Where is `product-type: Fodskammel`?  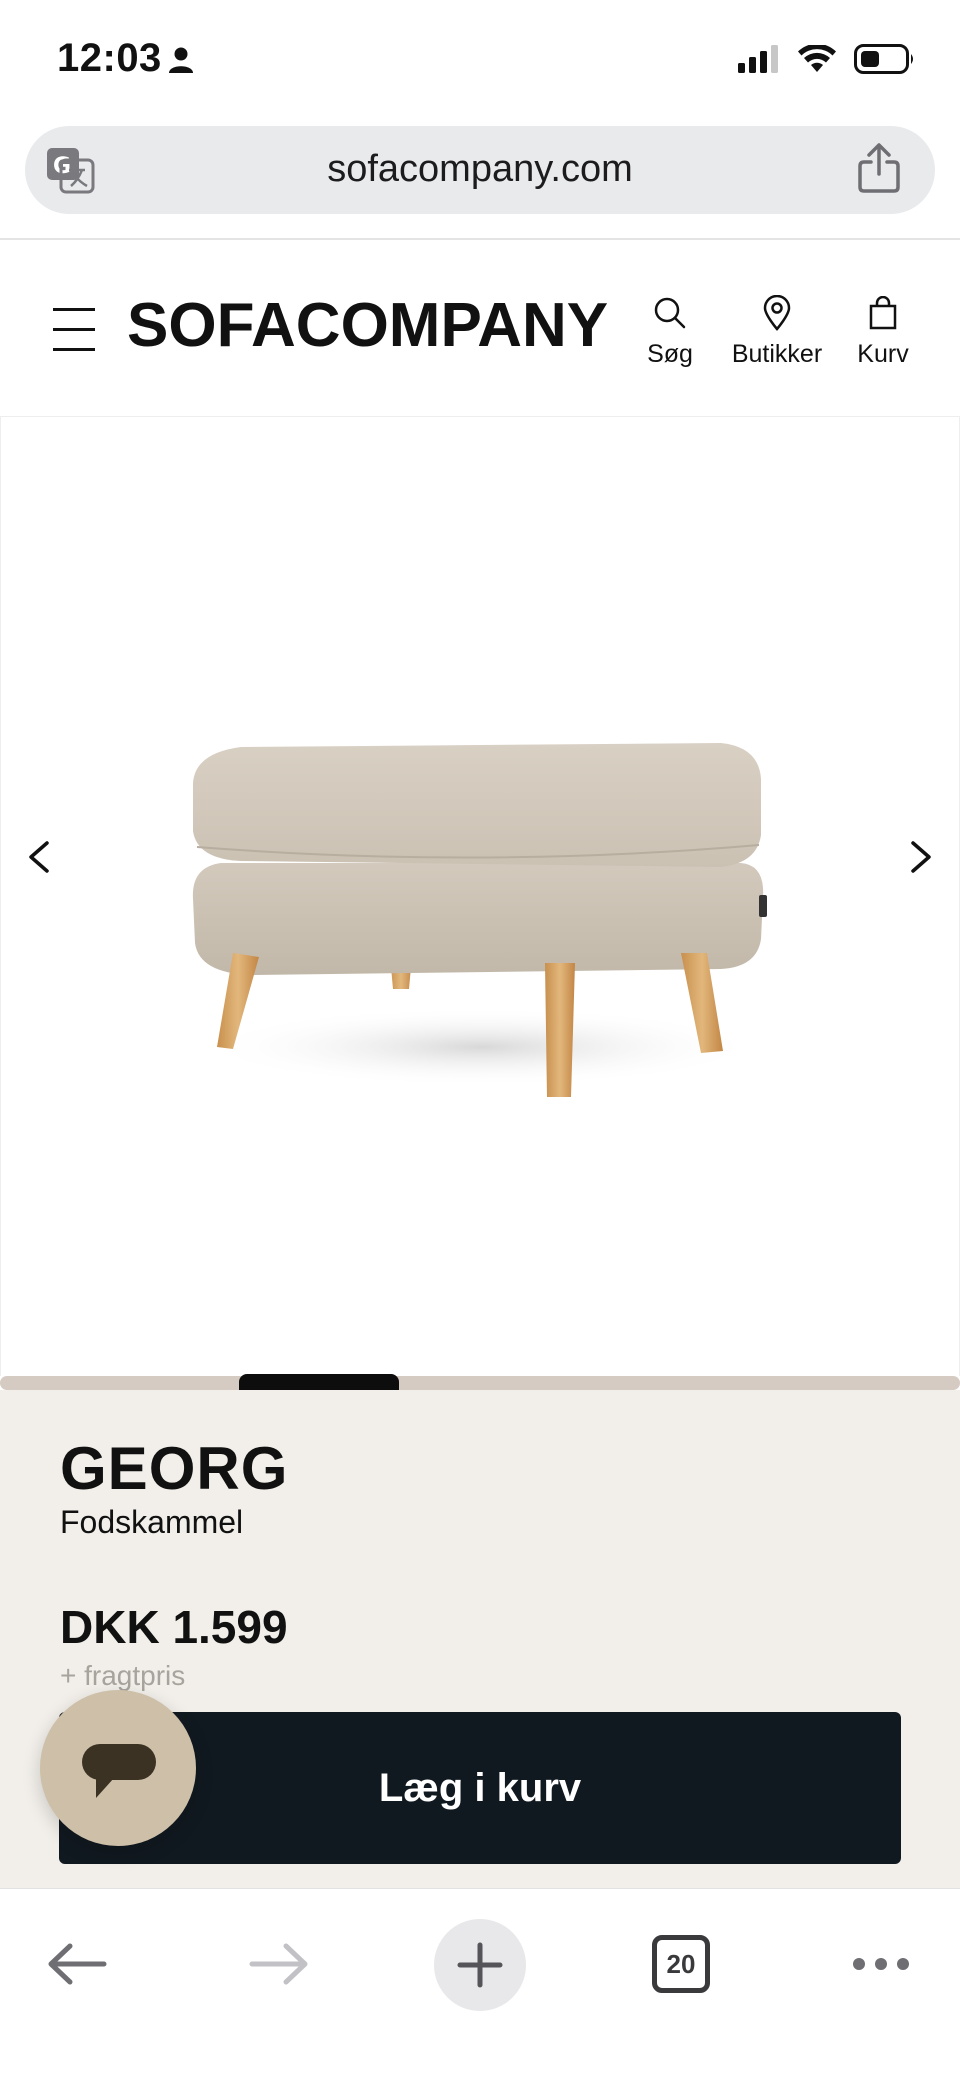
product-type: Fodskammel is located at coordinates (152, 1522).